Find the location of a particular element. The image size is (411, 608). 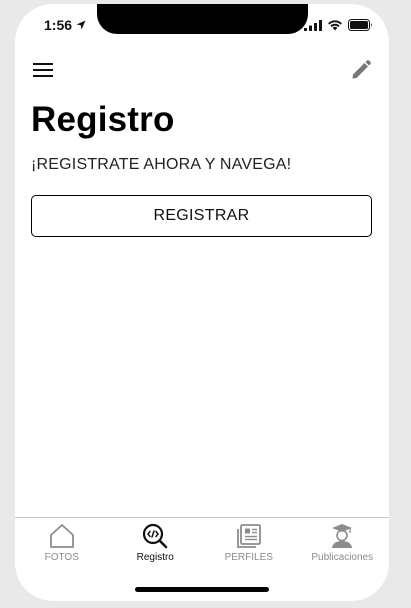

tab-perfiles-label: PERFILES is located at coordinates (248, 557).